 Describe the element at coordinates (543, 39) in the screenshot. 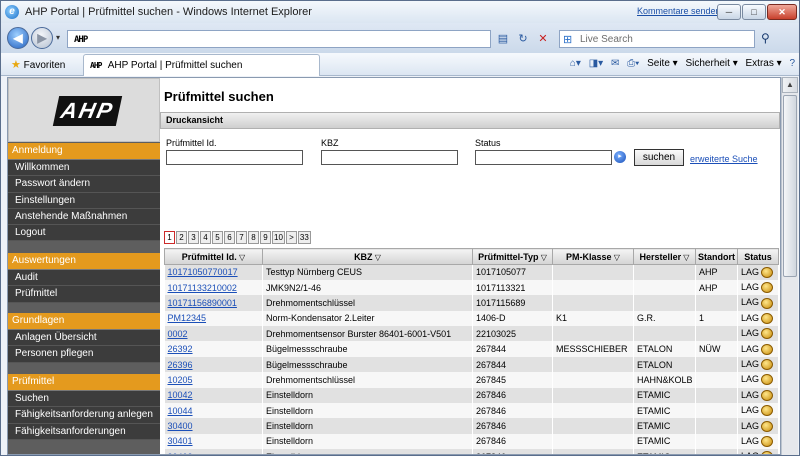

I see `stop-icon: ✕` at that location.